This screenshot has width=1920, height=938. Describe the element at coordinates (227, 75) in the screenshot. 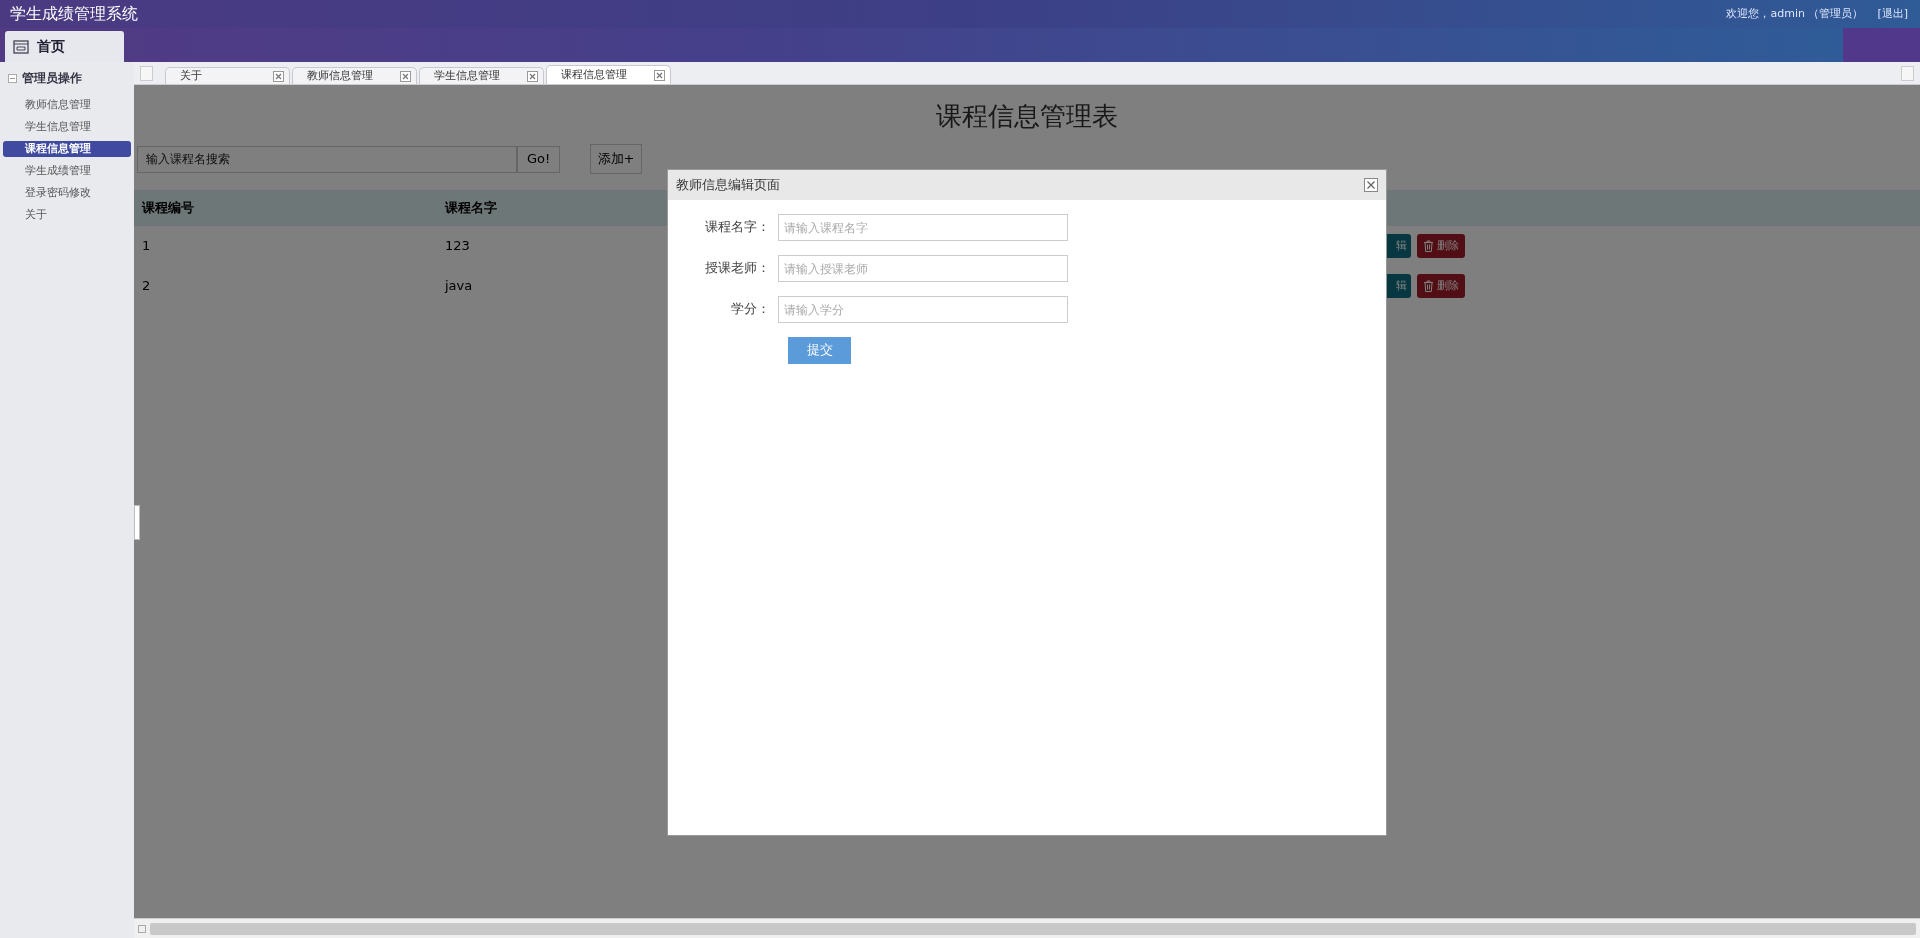

I see `page-tab: 关于` at that location.